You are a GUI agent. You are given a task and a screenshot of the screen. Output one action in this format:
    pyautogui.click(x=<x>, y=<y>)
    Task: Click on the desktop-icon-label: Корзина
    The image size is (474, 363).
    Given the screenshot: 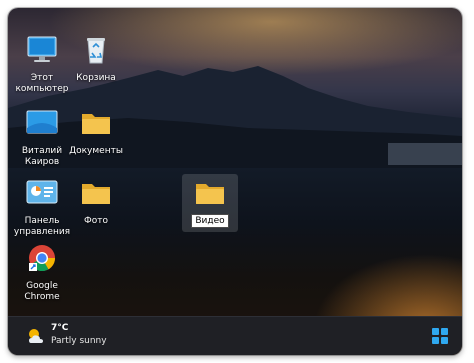 What is the action you would take?
    pyautogui.click(x=96, y=78)
    